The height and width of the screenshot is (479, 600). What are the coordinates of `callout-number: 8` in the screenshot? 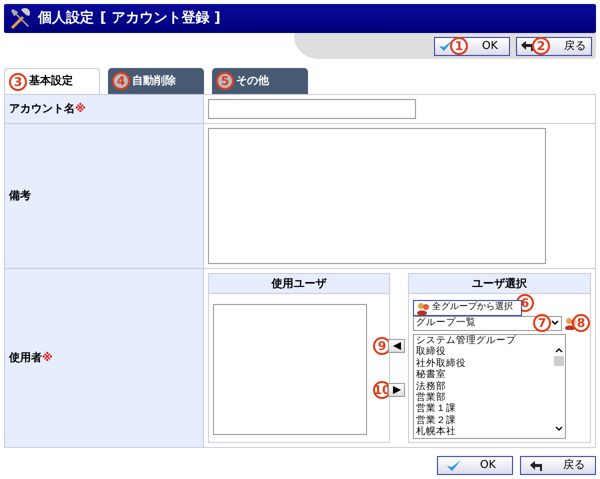 It's located at (581, 323).